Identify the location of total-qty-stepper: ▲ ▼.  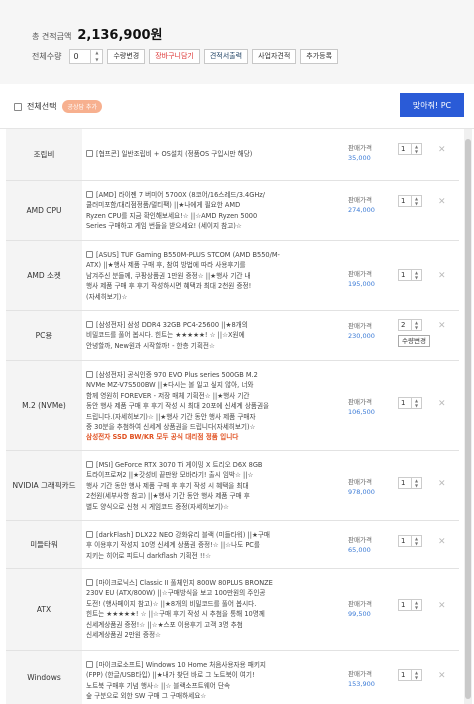
(97, 56).